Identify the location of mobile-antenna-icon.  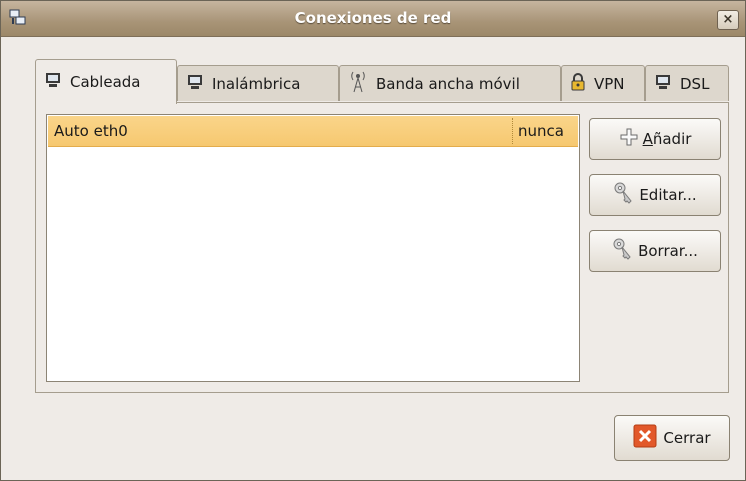
(358, 84).